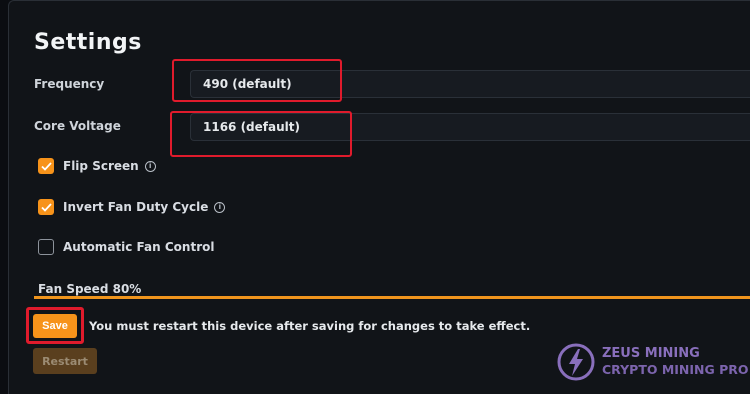  Describe the element at coordinates (257, 80) in the screenshot. I see `frequency-highlight-box` at that location.